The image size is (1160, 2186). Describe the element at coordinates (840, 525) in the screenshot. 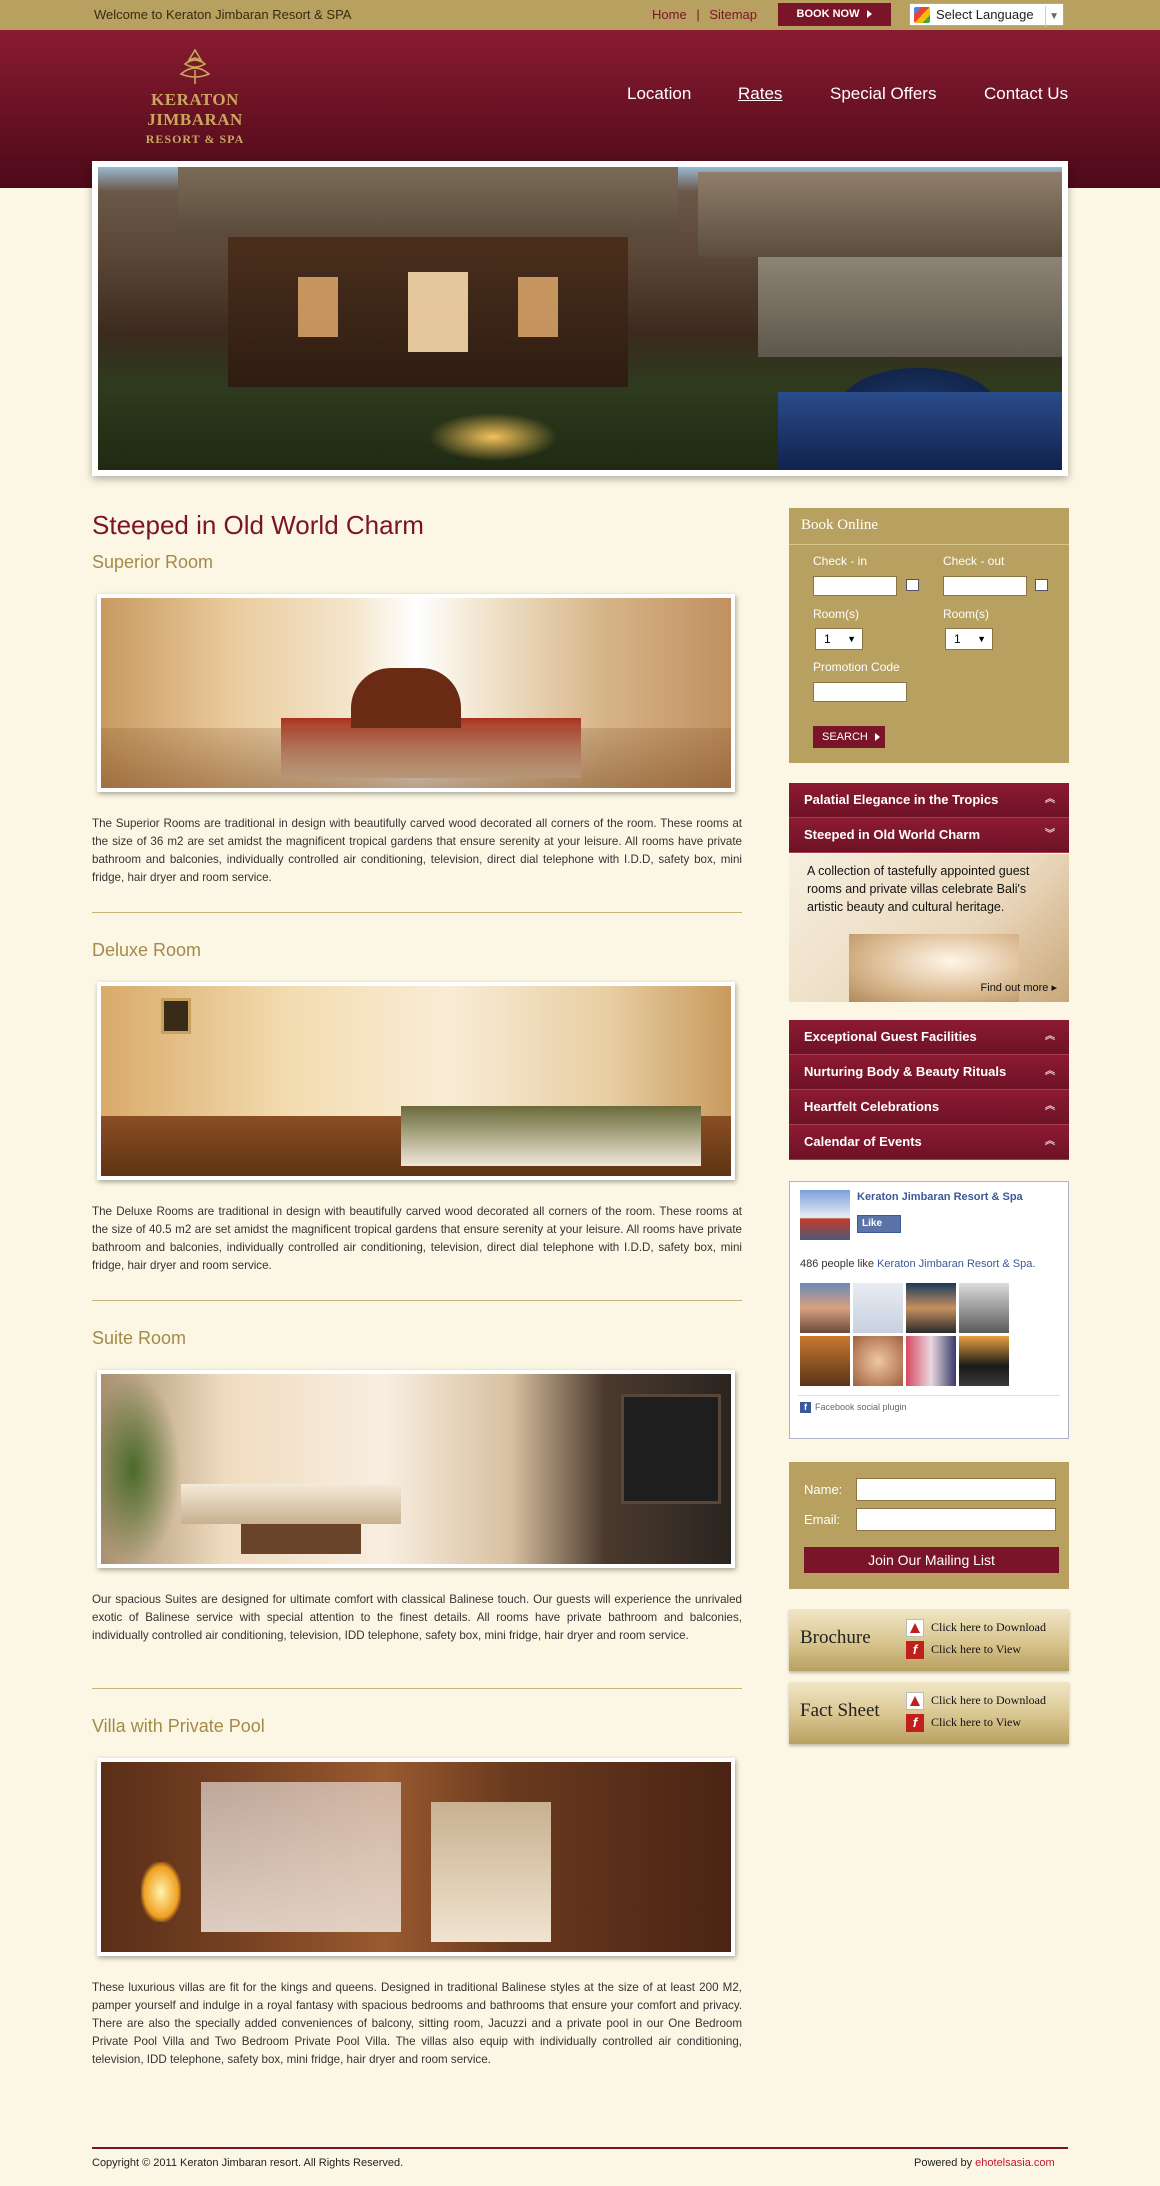

I see `book-online-title: Book Online` at that location.